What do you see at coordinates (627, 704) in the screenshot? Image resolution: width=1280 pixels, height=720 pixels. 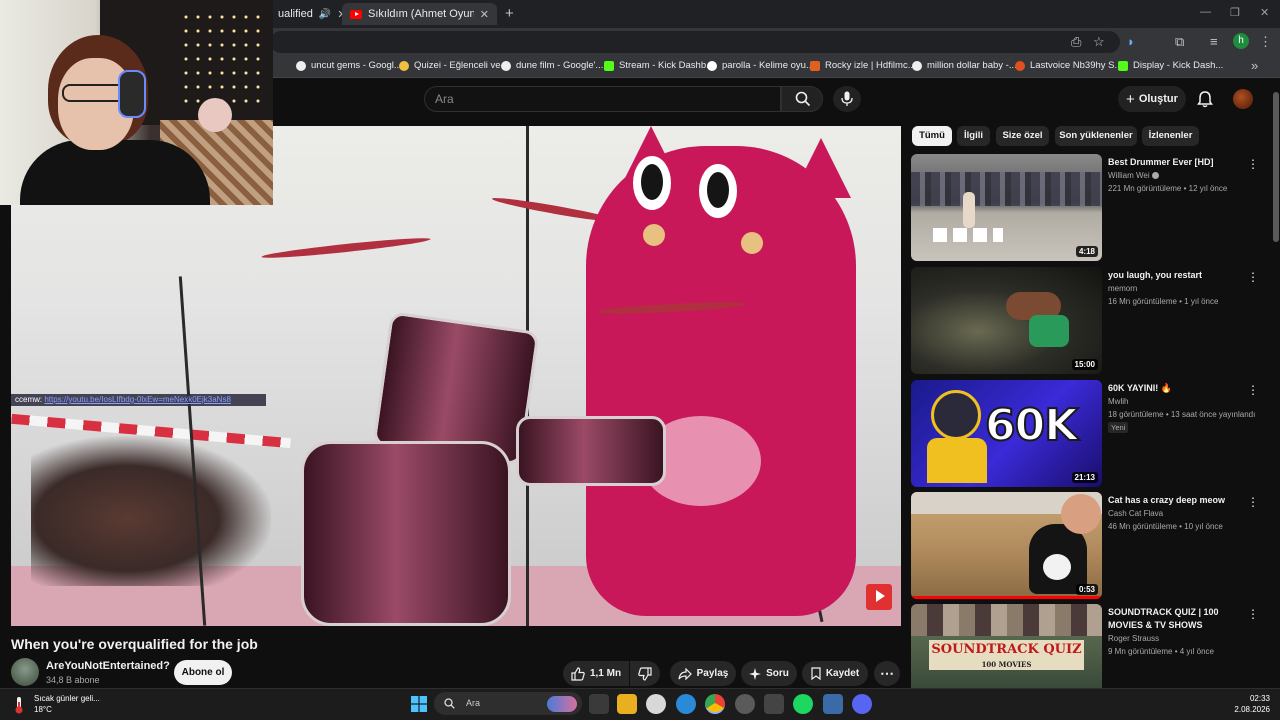 I see `file-explorer-icon` at bounding box center [627, 704].